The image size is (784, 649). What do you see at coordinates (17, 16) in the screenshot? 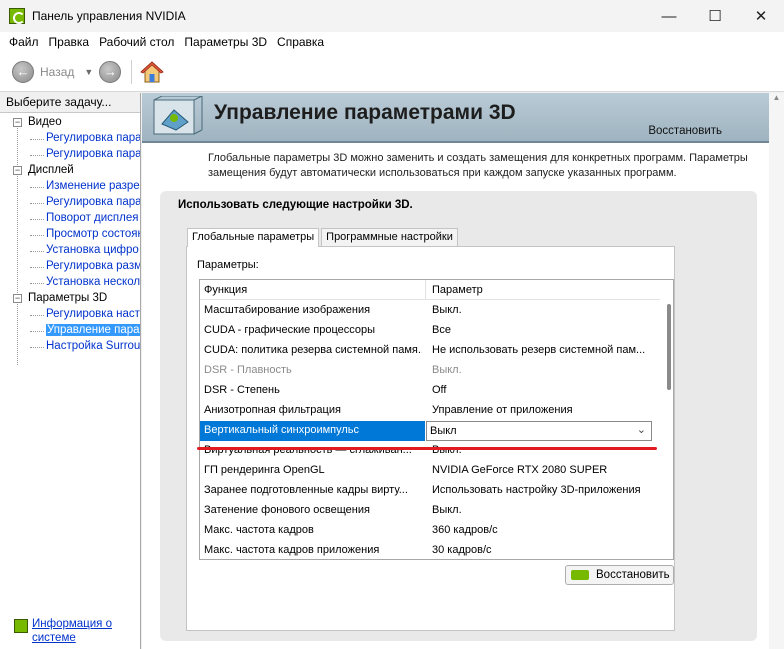
I see `nvidia-app-icon` at bounding box center [17, 16].